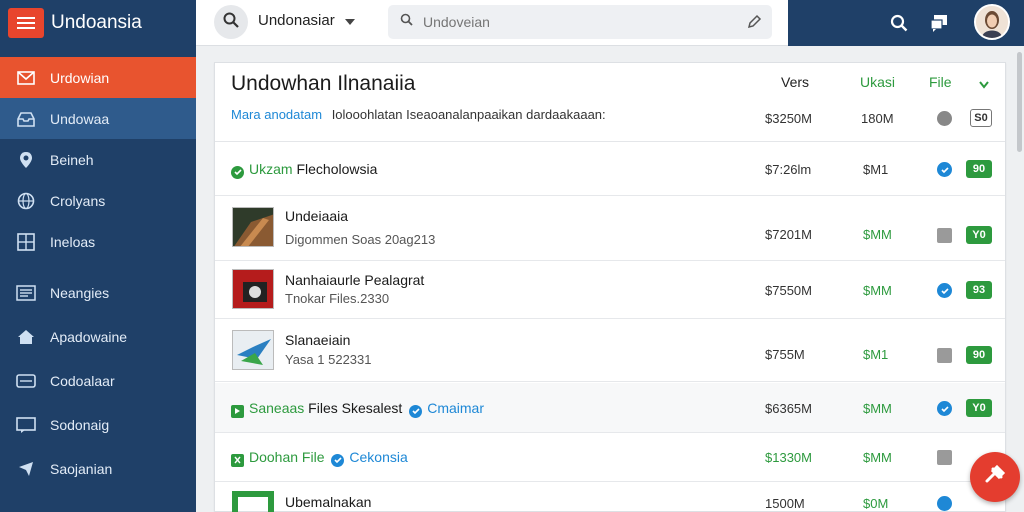 Image resolution: width=1024 pixels, height=512 pixels. Describe the element at coordinates (72, 159) in the screenshot. I see `sidebar-item-label: Beineh` at that location.